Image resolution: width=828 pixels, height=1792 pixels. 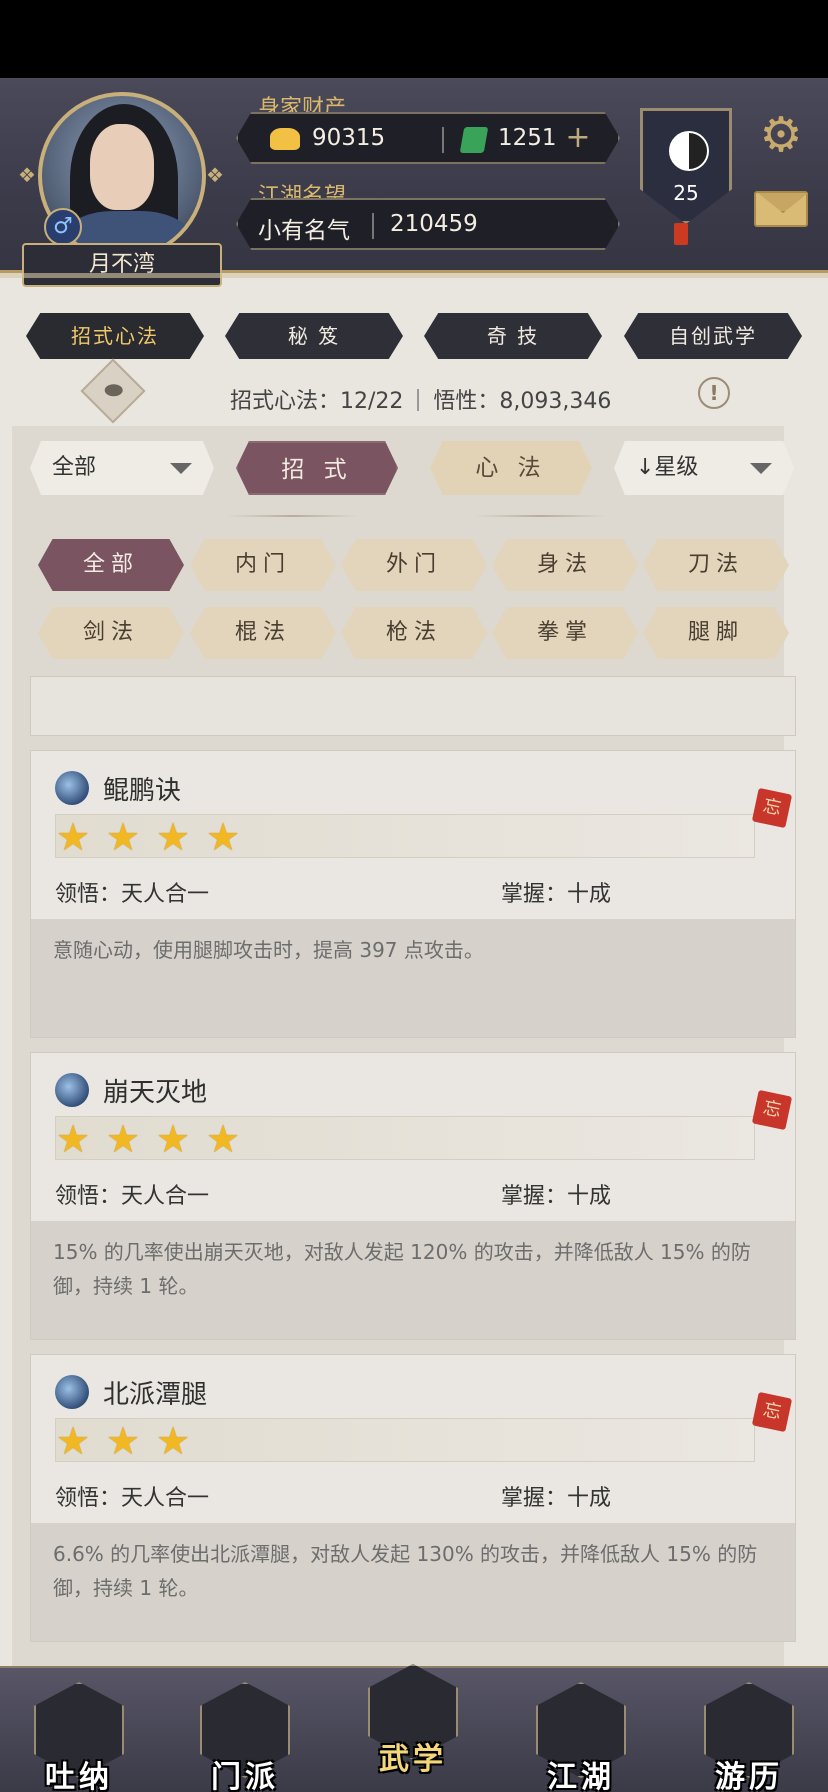 What do you see at coordinates (285, 139) in the screenshot?
I see `gold-ingot-icon` at bounding box center [285, 139].